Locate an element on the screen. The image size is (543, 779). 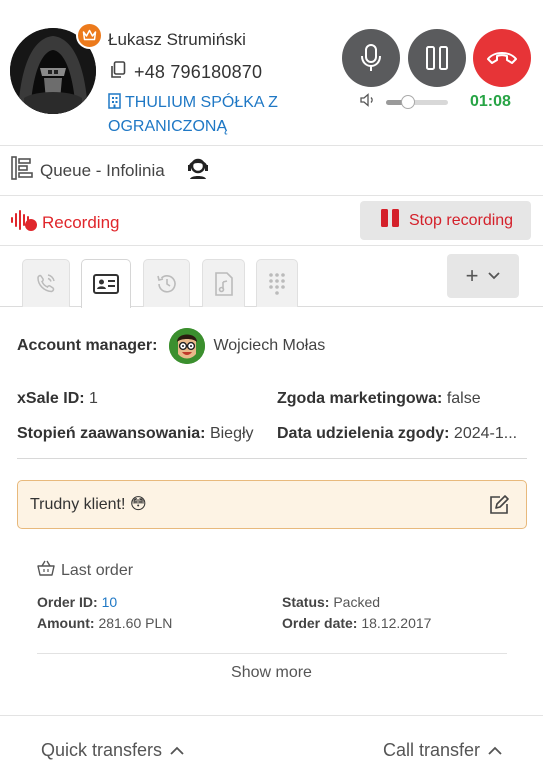
queue-row: Queue - Infolinia is located at coordinates (271, 171).